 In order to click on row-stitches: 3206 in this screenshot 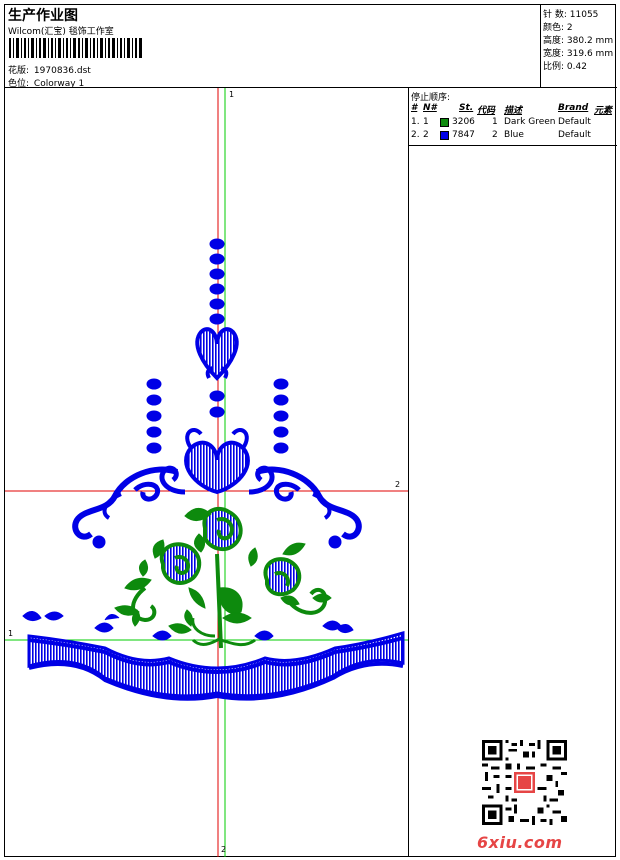, I will do `click(463, 122)`.